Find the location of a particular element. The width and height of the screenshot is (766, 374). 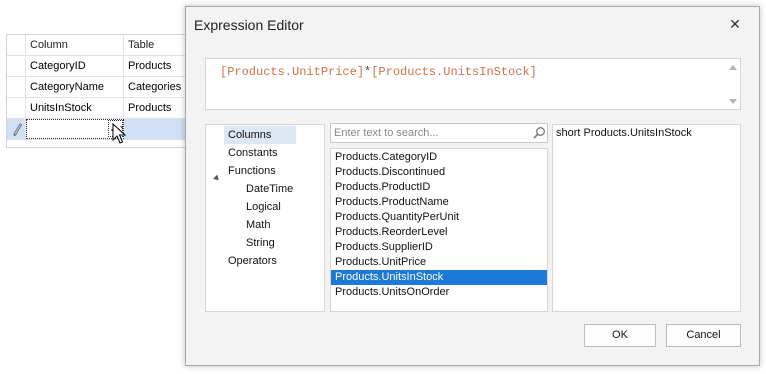

expand-arrow-icon is located at coordinates (217, 178).